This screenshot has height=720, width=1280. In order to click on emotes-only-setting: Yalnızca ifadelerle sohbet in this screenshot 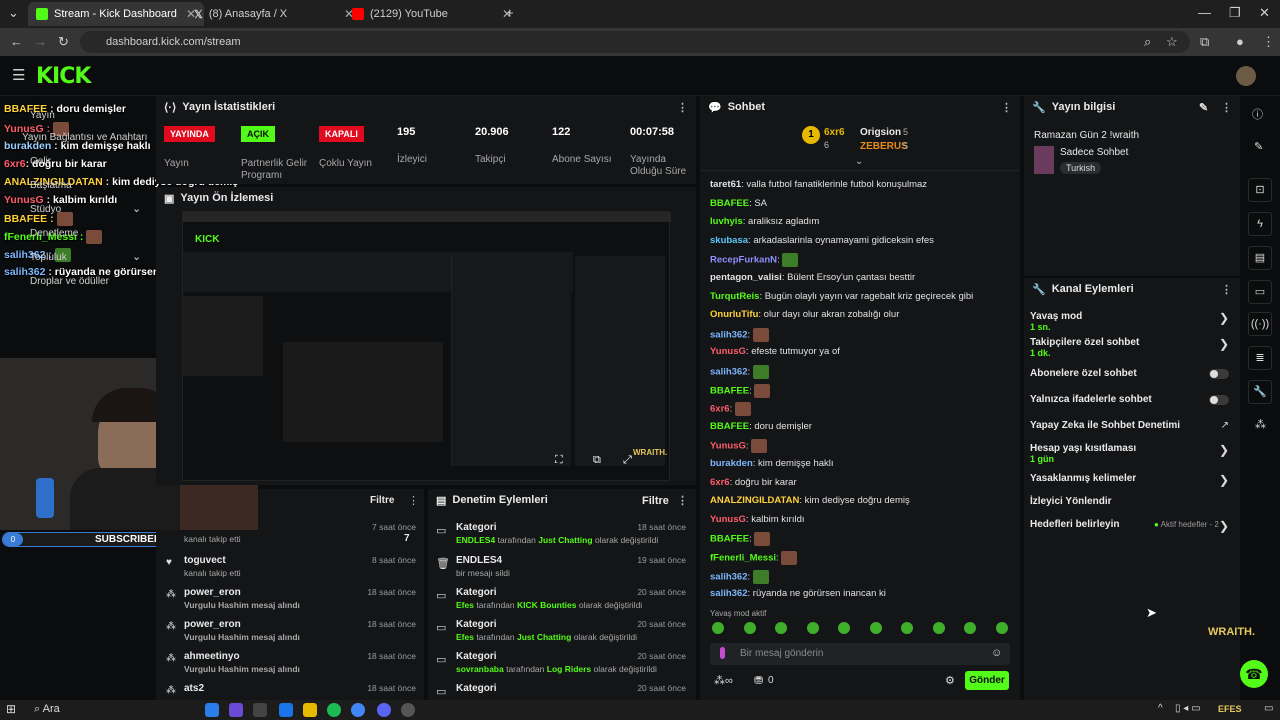, I will do `click(1132, 399)`.